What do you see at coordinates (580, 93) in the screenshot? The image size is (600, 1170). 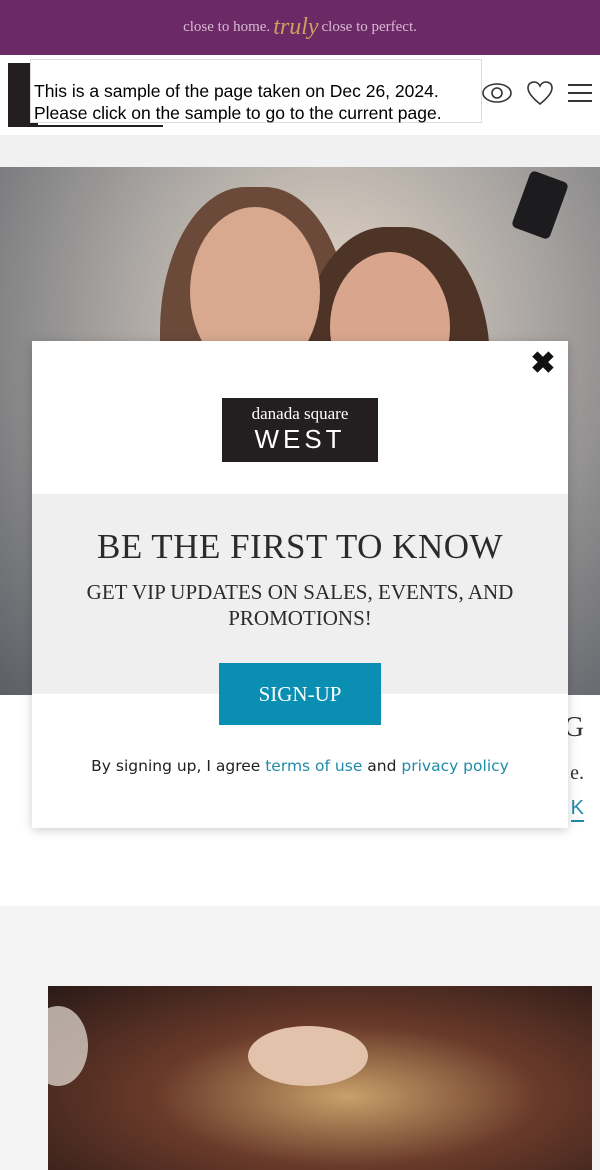 I see `menu-icon` at bounding box center [580, 93].